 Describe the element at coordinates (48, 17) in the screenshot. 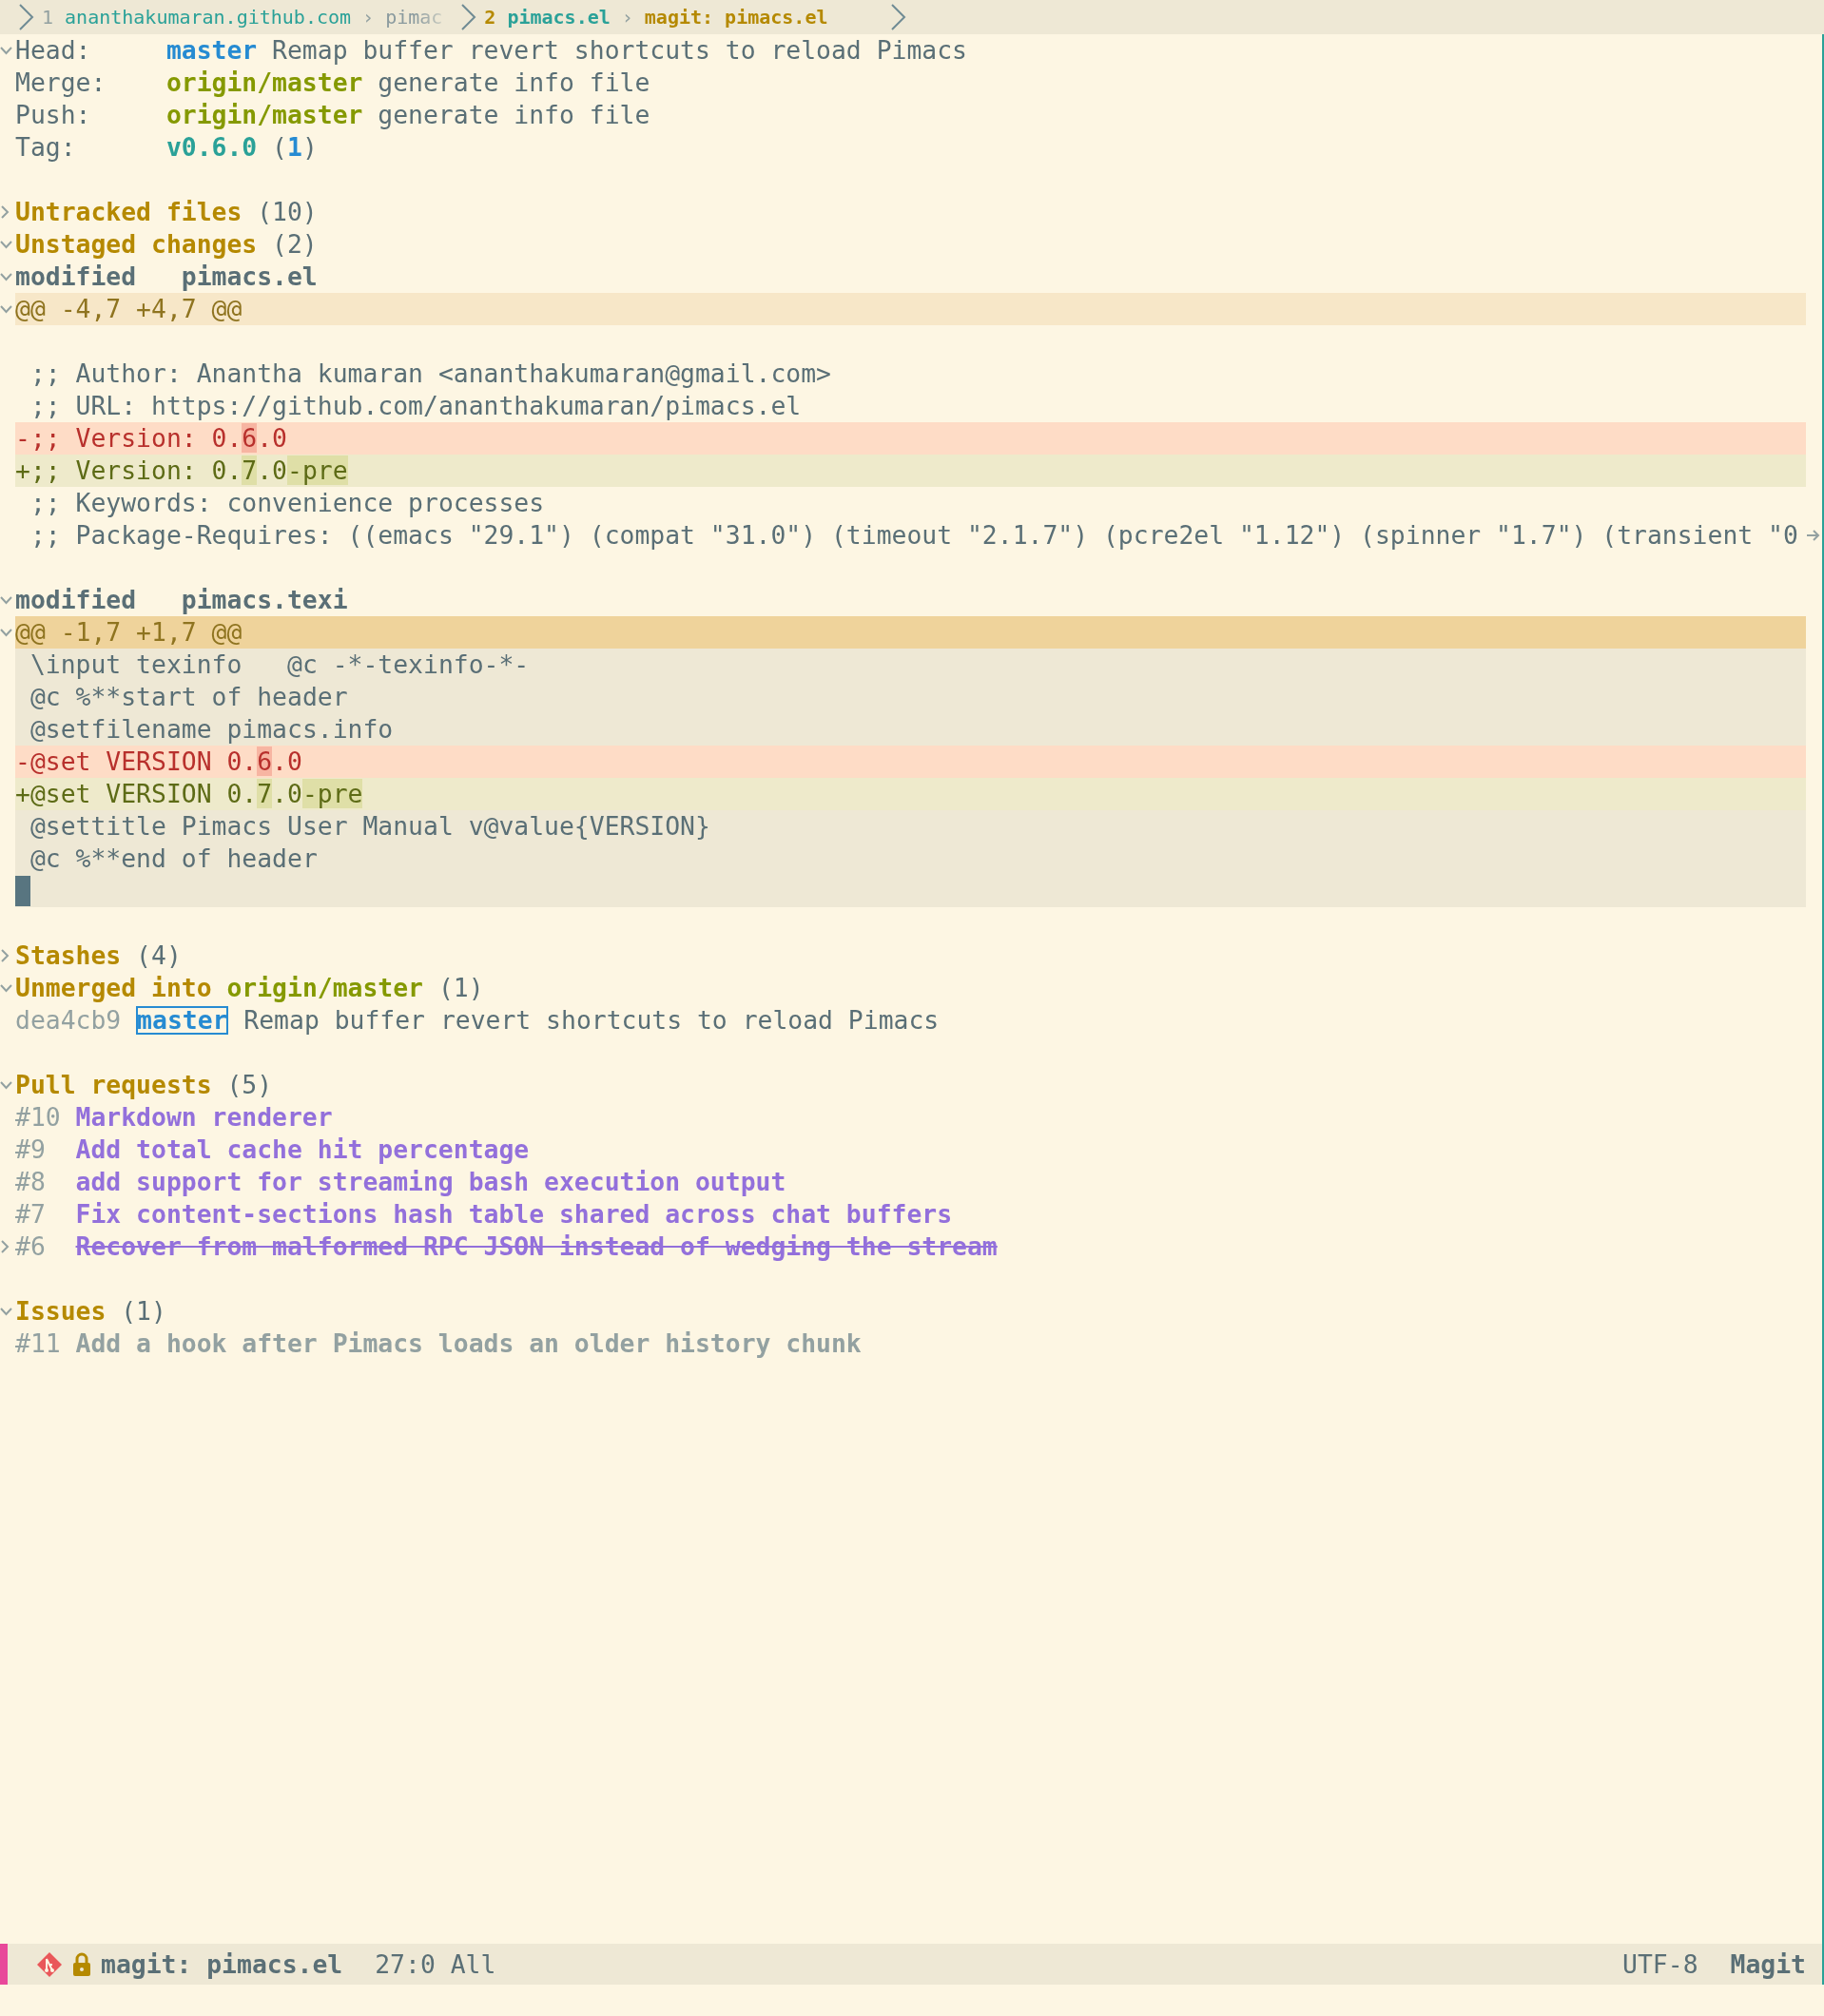

I see `tab-number: 1` at that location.